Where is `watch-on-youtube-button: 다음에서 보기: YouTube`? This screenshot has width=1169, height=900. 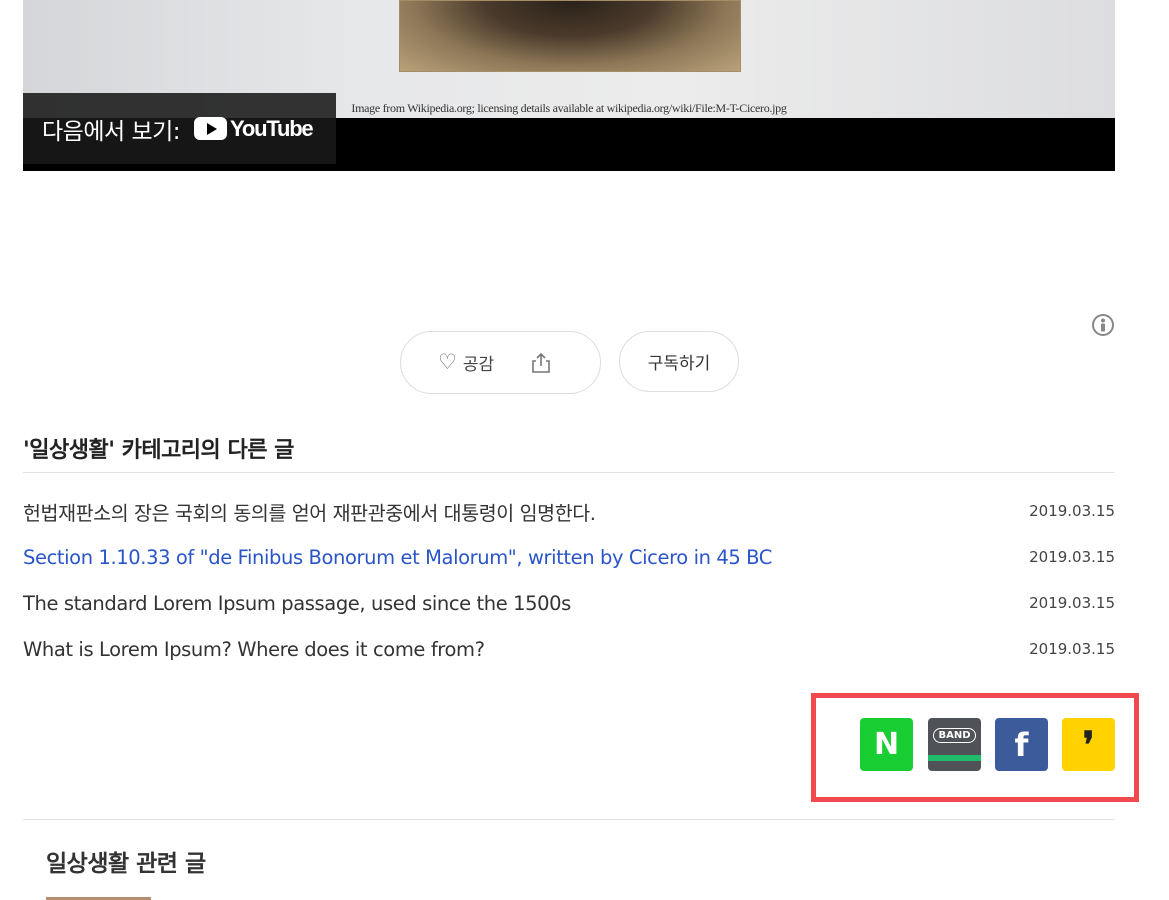 watch-on-youtube-button: 다음에서 보기: YouTube is located at coordinates (179, 128).